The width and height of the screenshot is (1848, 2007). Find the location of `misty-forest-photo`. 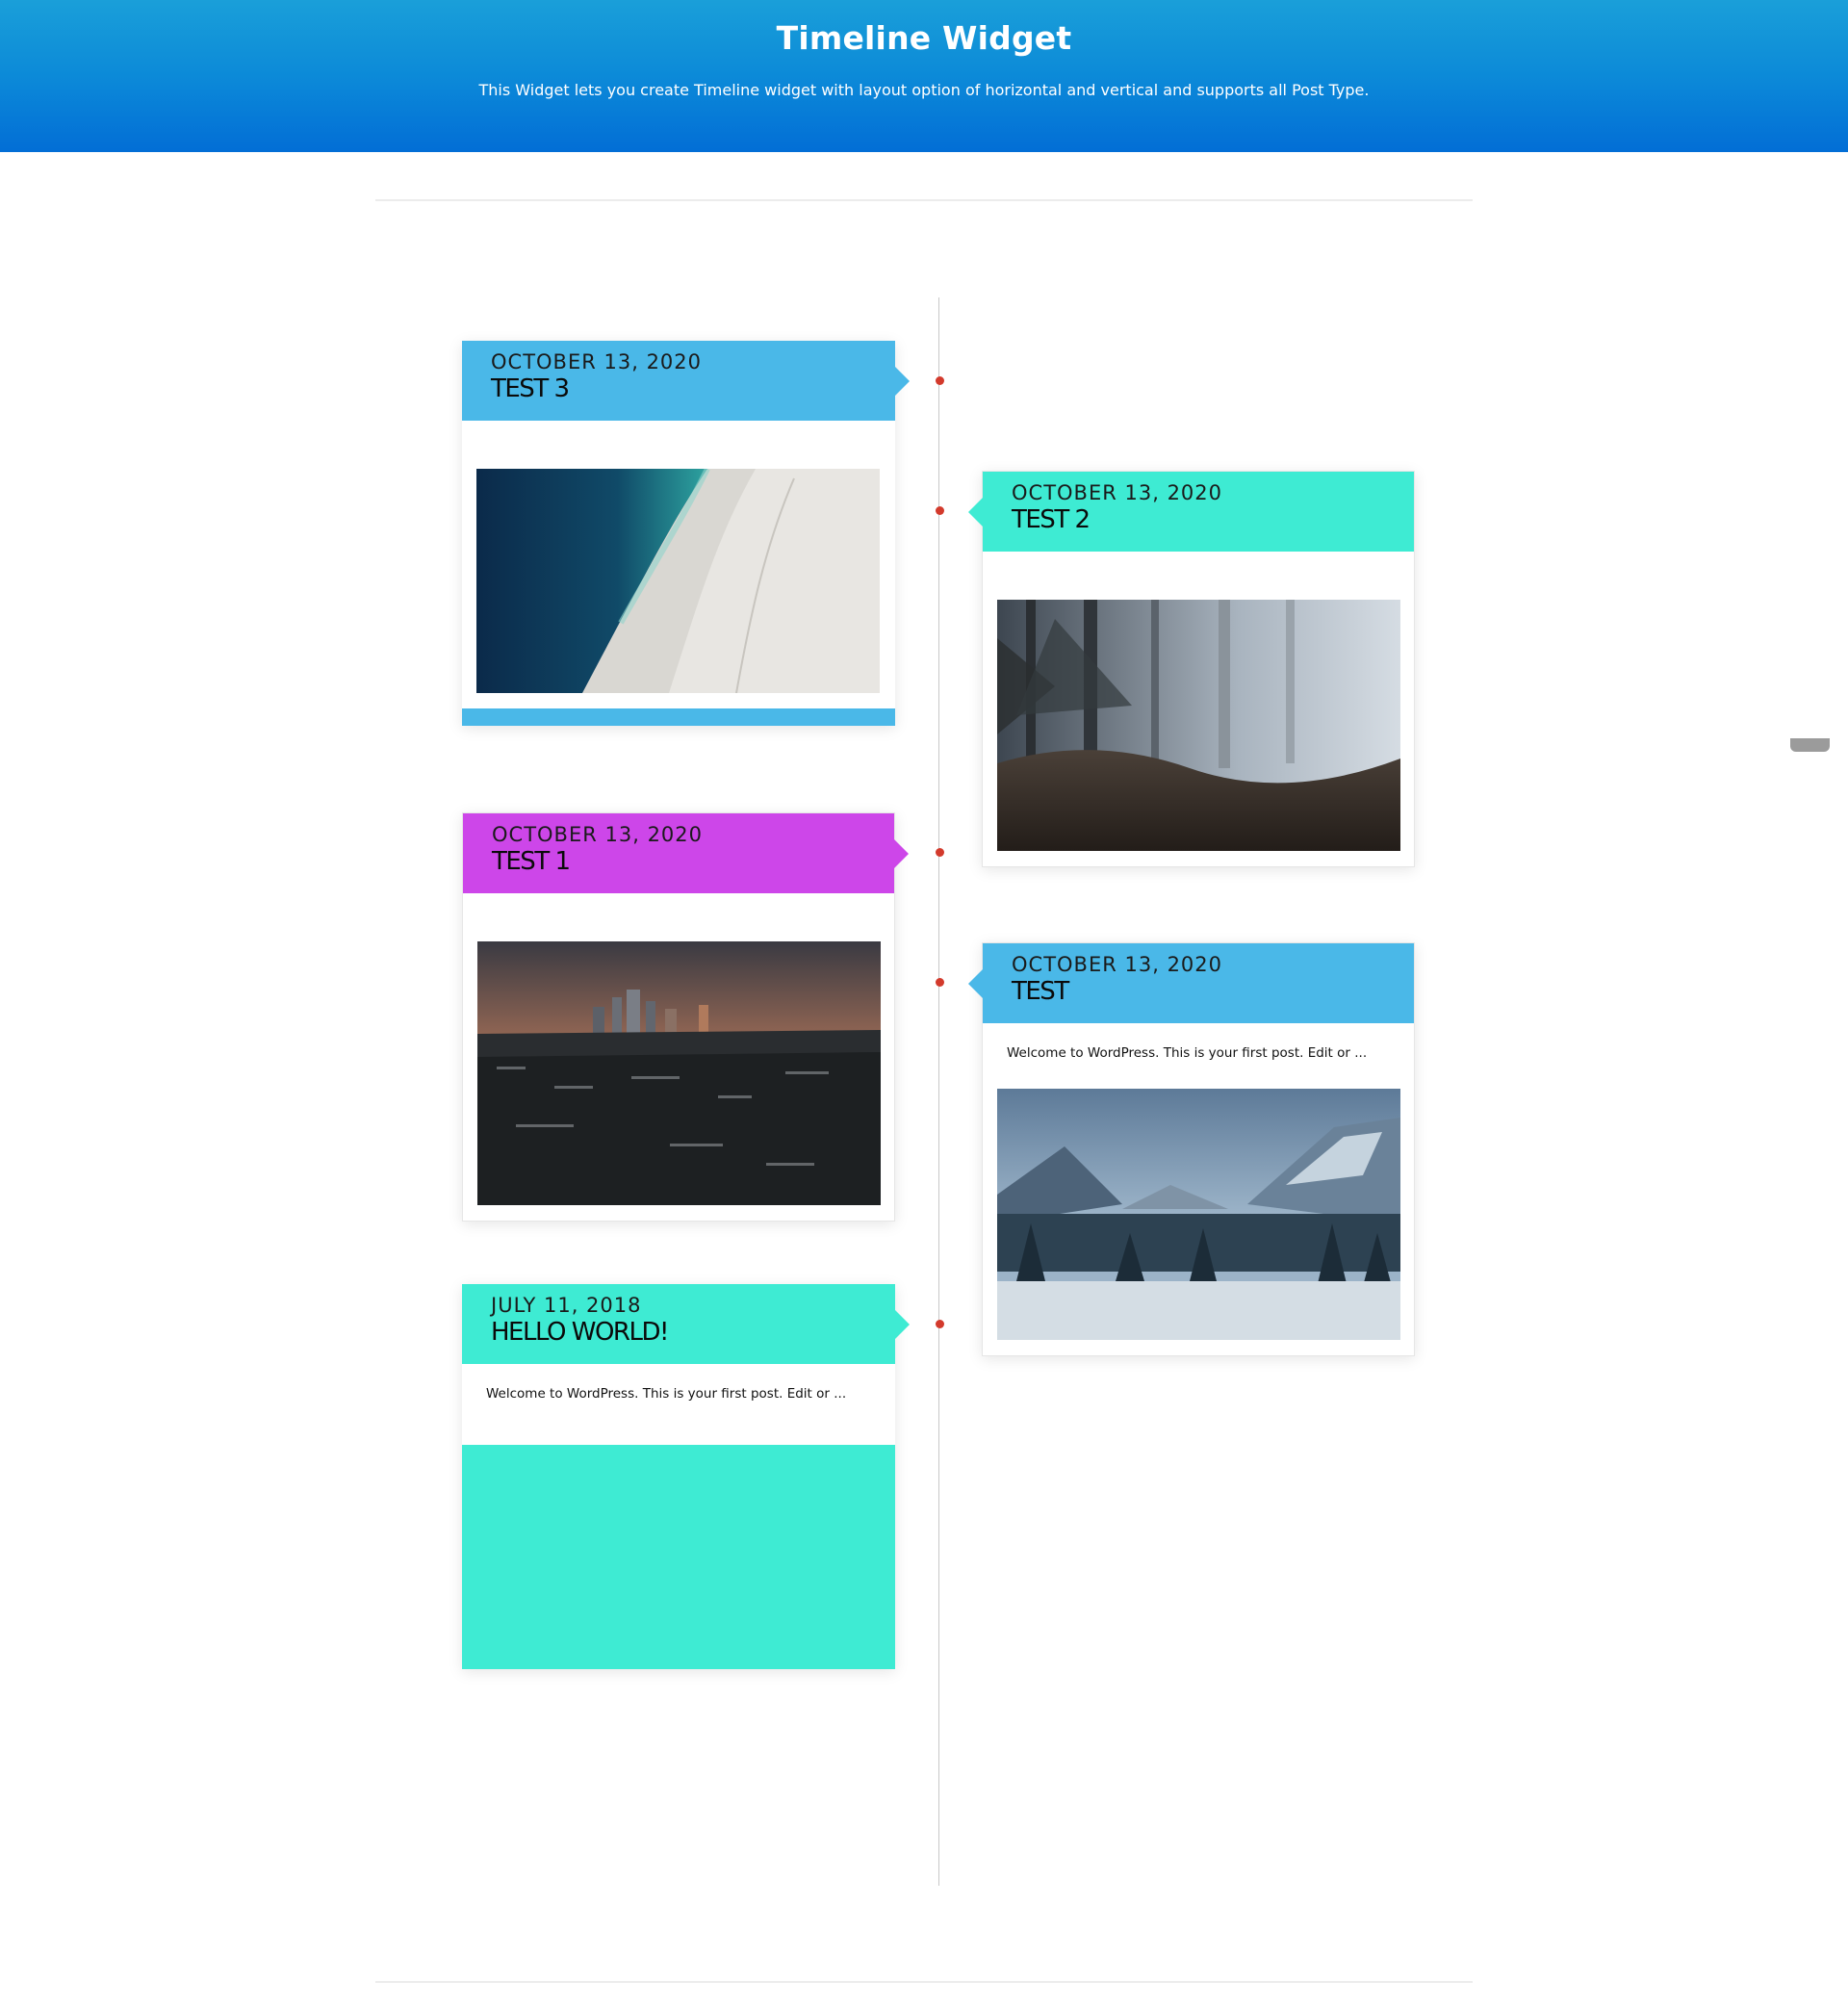

misty-forest-photo is located at coordinates (1198, 725).